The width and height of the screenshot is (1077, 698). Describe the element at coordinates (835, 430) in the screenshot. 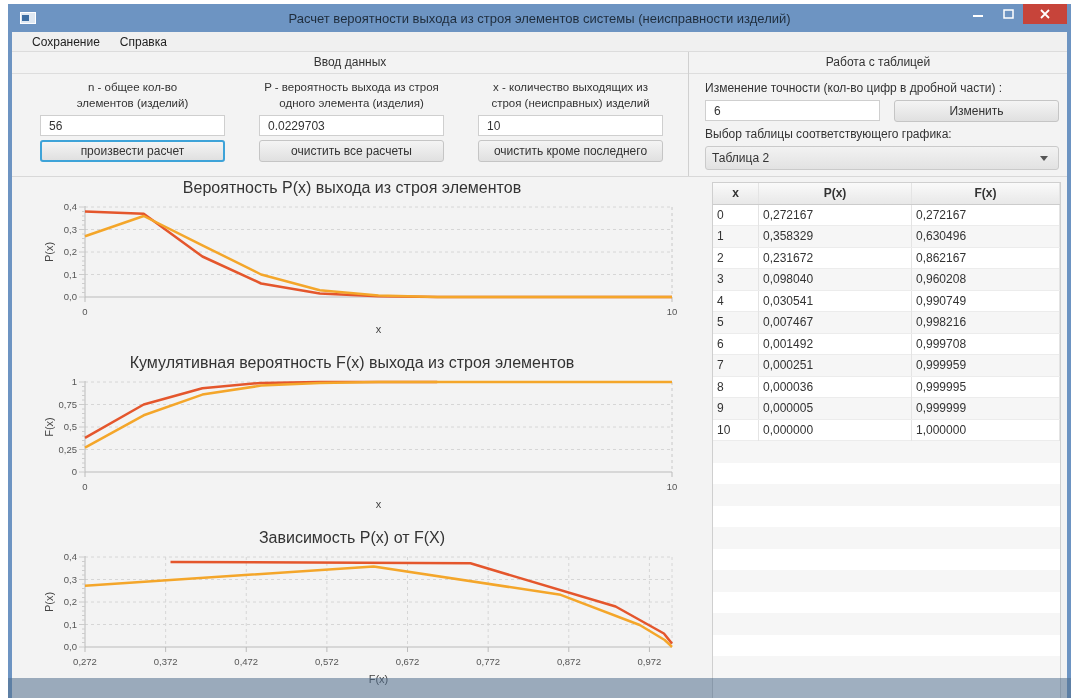

I see `table-cell: 0,000000` at that location.